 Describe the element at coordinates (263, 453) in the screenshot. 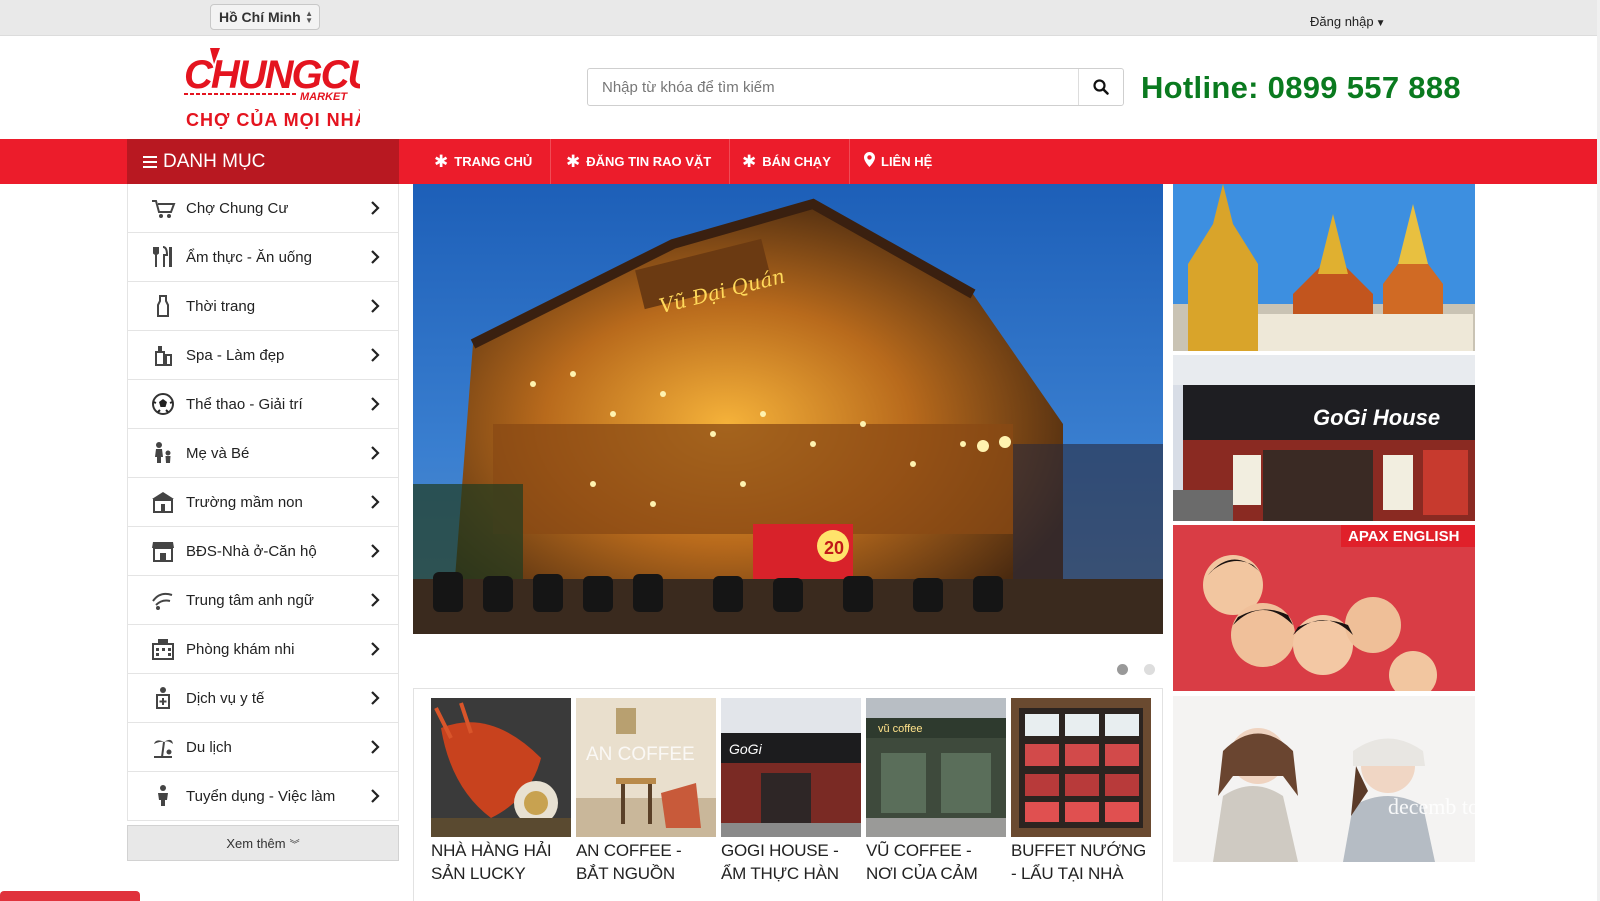

I see `category-item: Mẹ và Bé` at that location.